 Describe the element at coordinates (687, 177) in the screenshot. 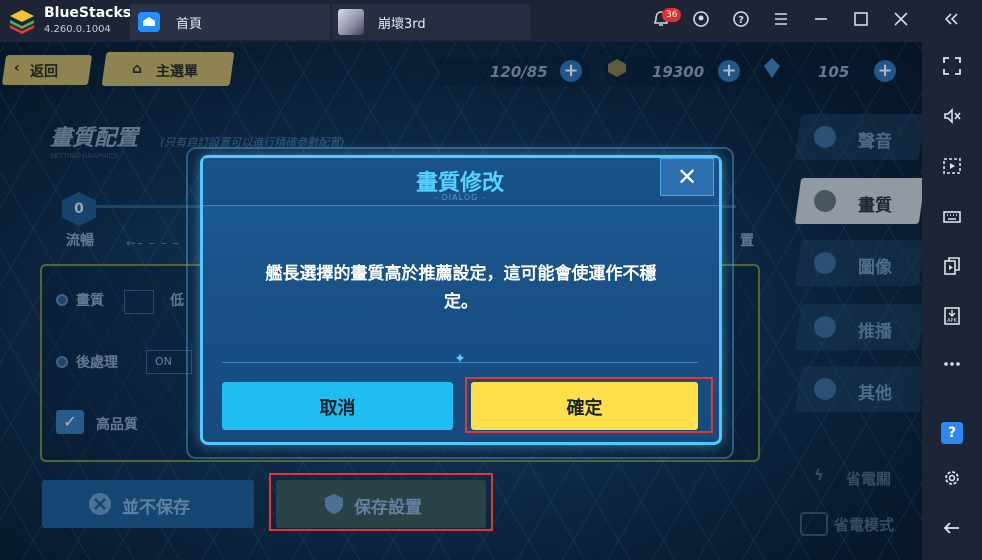

I see `dialog-close-button: ✕` at that location.